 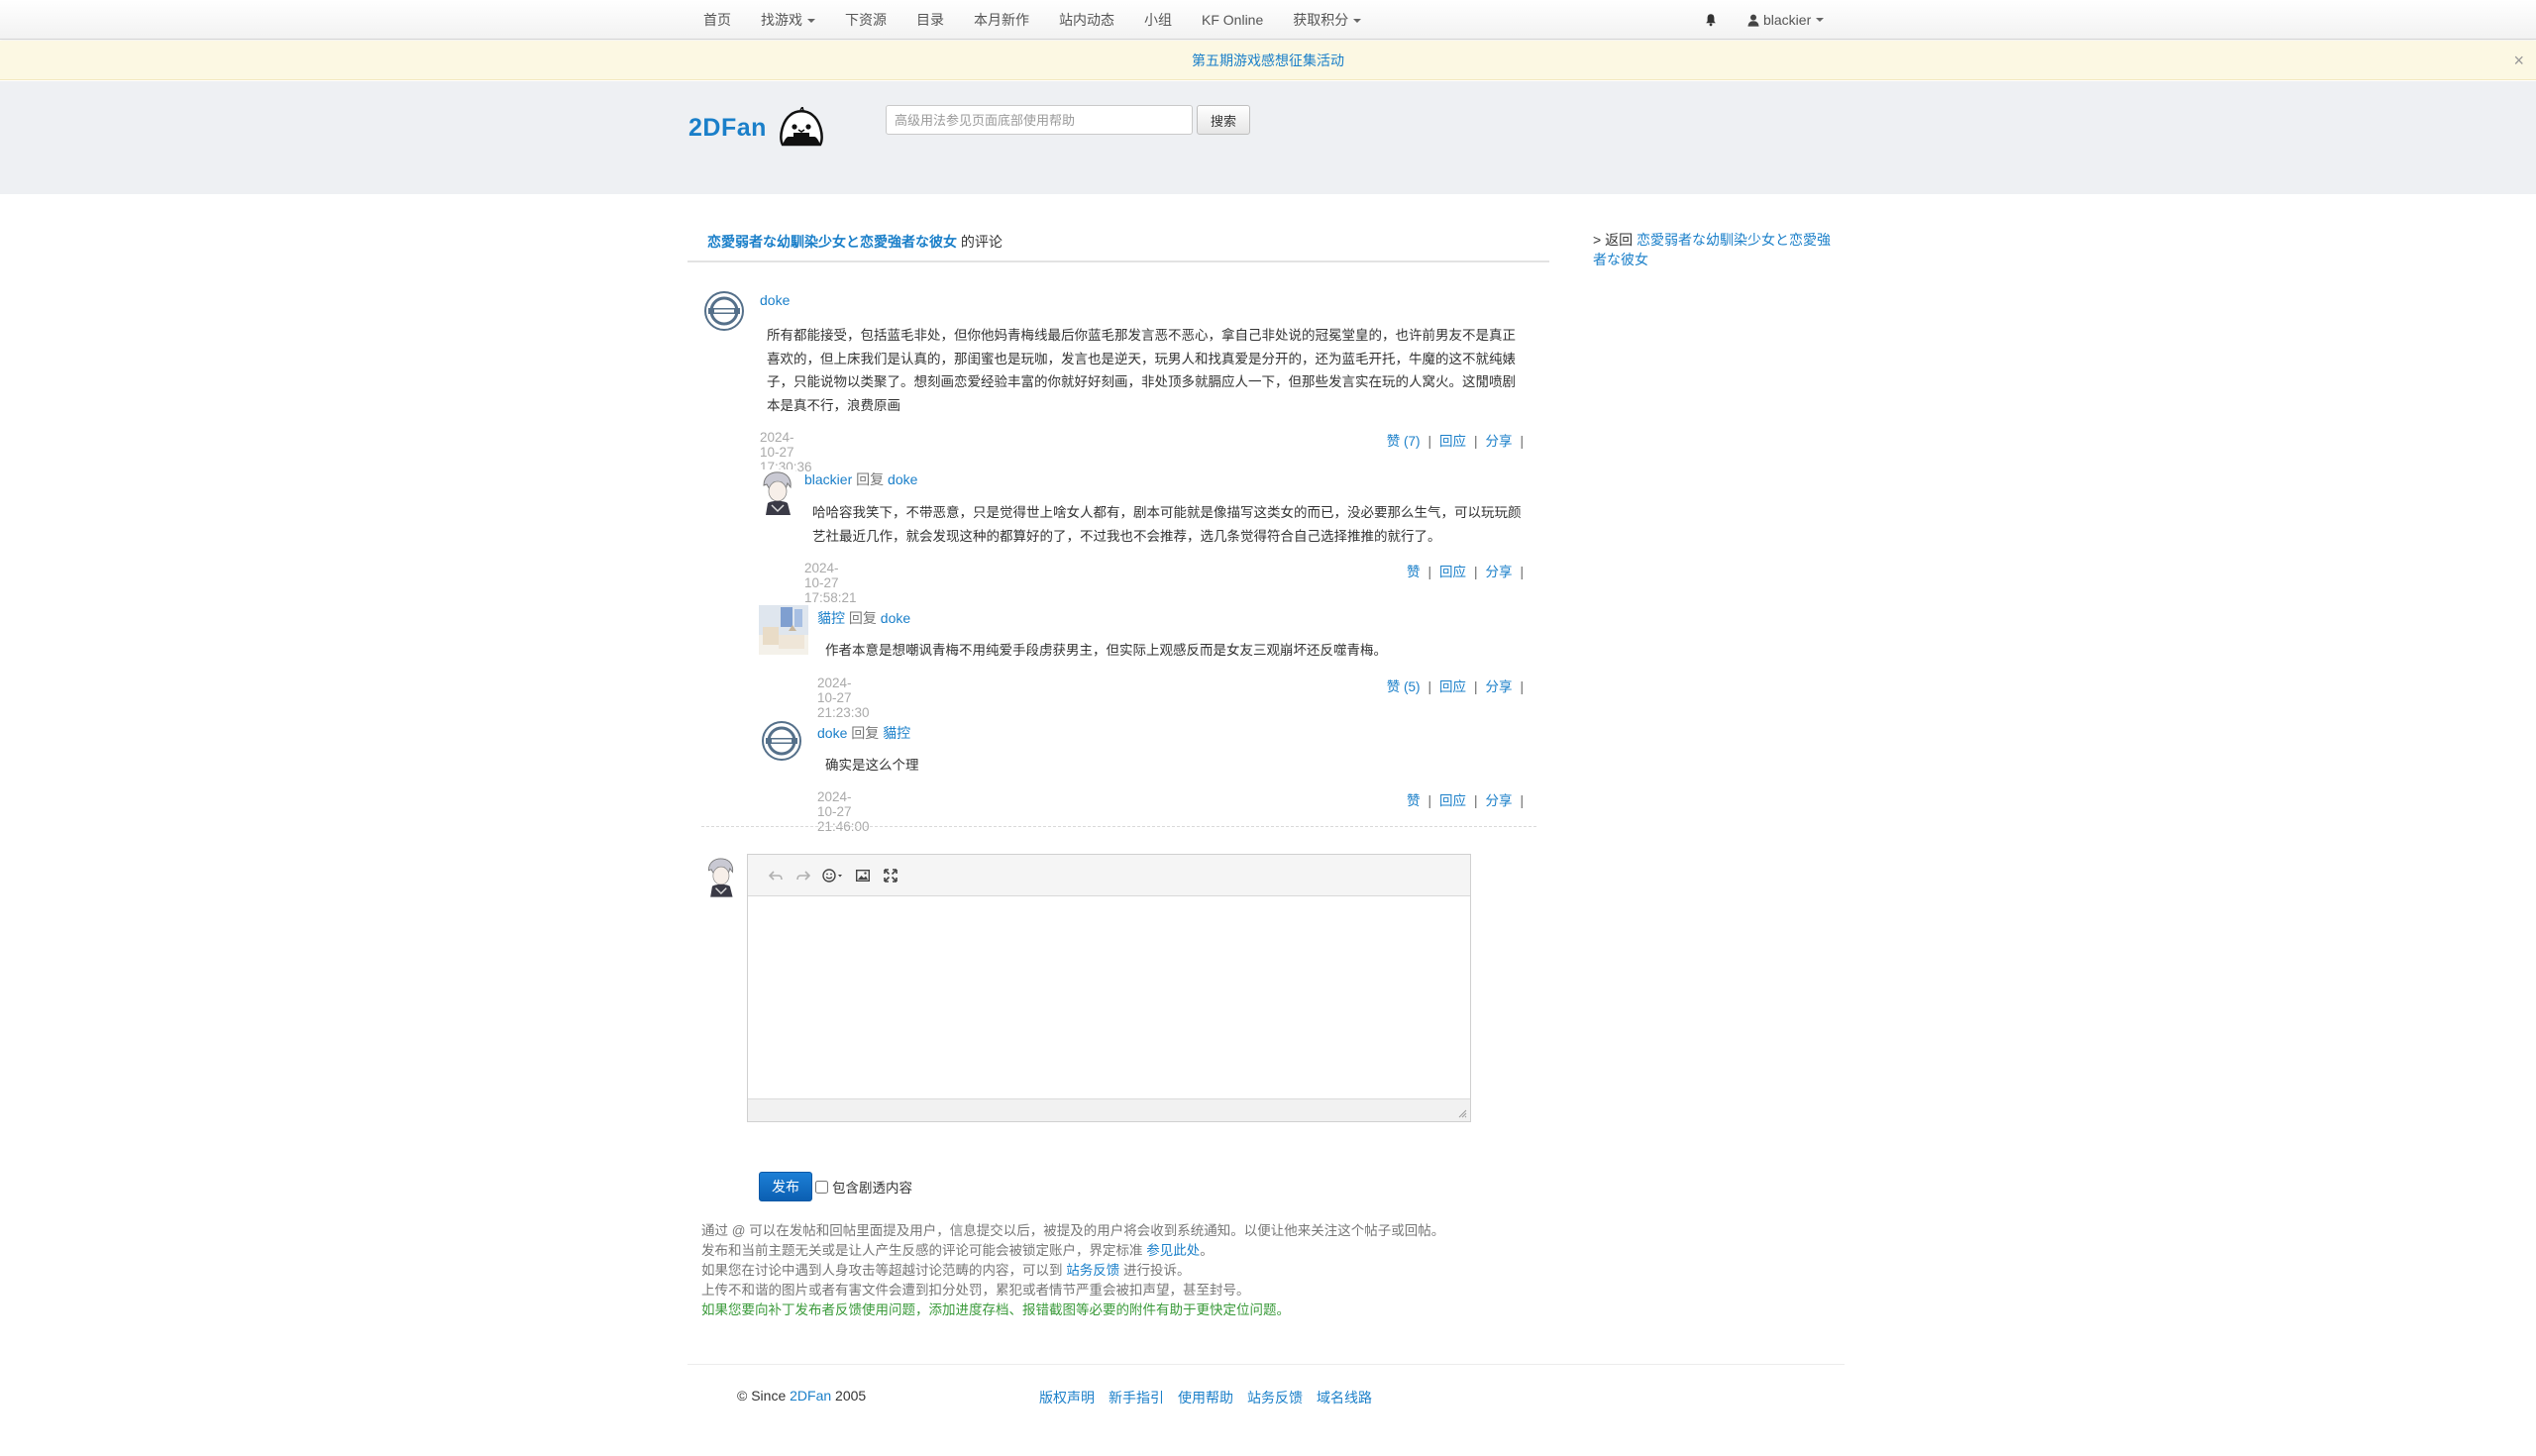 I want to click on nav-label: 获取积分, so click(x=1321, y=20).